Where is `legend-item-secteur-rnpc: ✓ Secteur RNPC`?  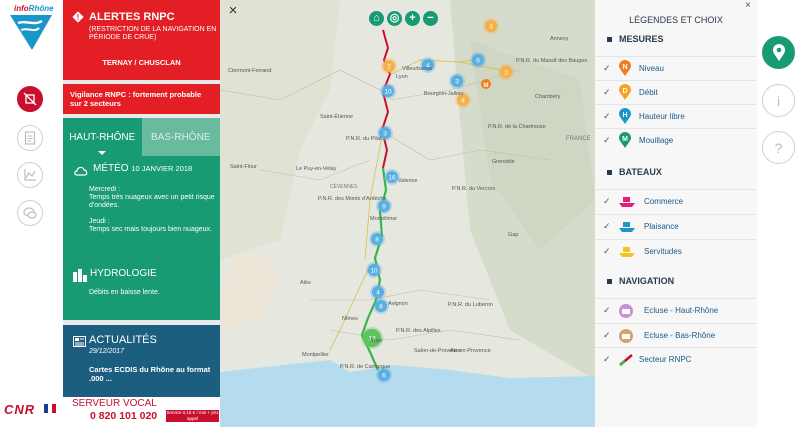 legend-item-secteur-rnpc: ✓ Secteur RNPC is located at coordinates (676, 359).